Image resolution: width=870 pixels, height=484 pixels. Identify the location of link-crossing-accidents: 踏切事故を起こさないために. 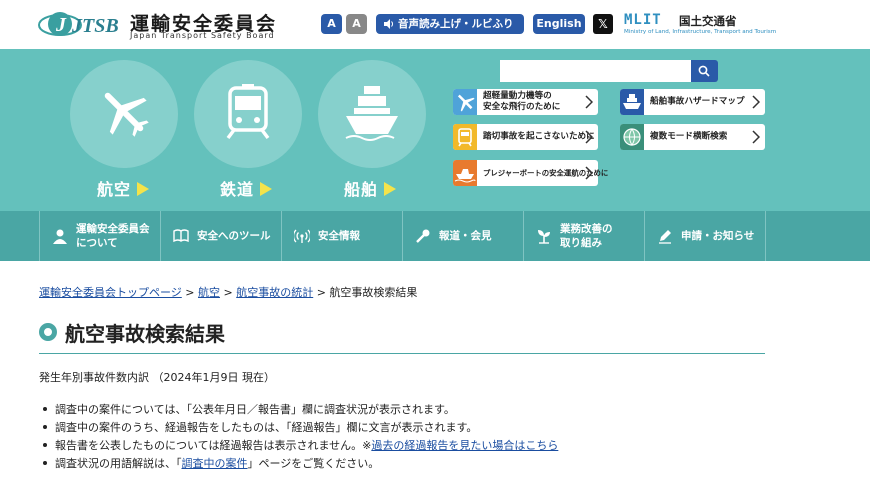
(525, 137).